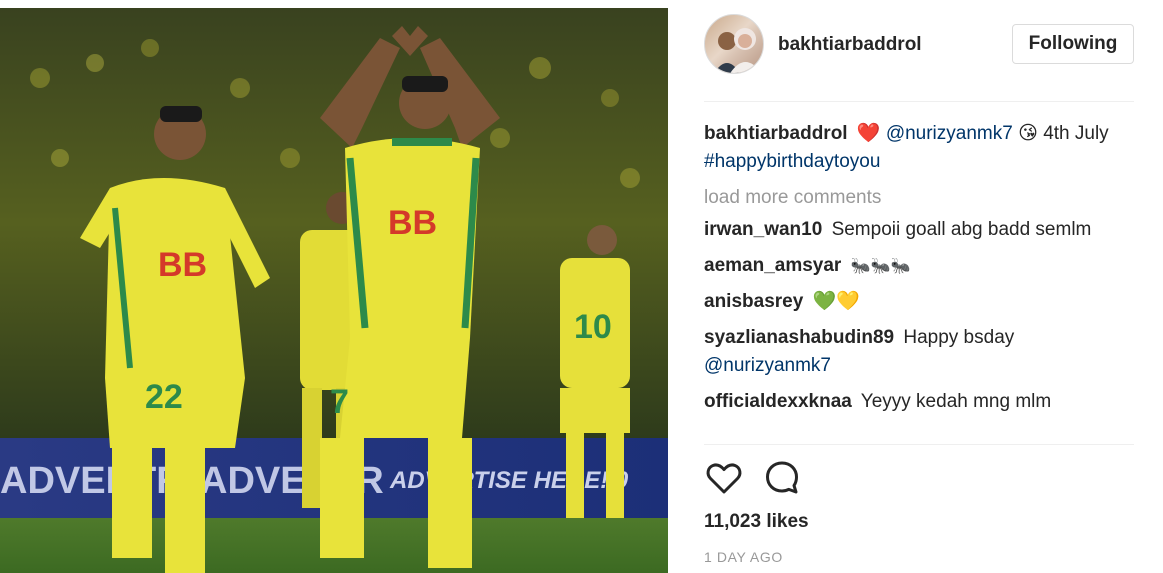 Image resolution: width=1163 pixels, height=573 pixels. I want to click on comment-text: 💚💛, so click(836, 301).